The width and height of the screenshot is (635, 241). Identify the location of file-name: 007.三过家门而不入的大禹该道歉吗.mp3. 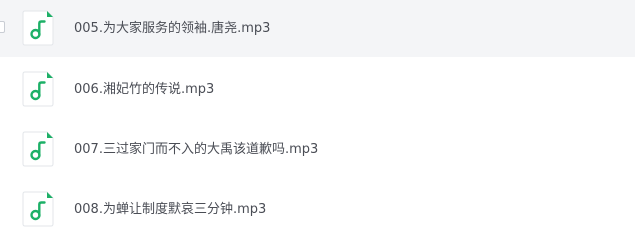
(196, 149).